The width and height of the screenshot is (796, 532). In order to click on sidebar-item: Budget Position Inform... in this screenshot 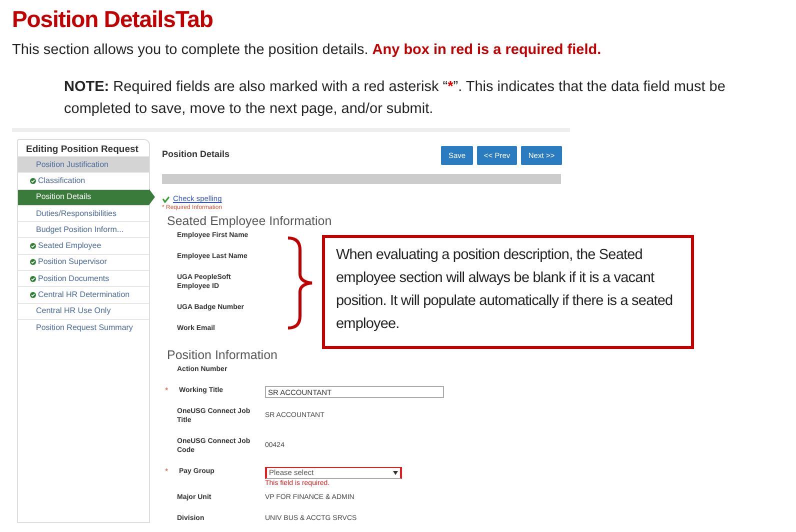, I will do `click(83, 229)`.